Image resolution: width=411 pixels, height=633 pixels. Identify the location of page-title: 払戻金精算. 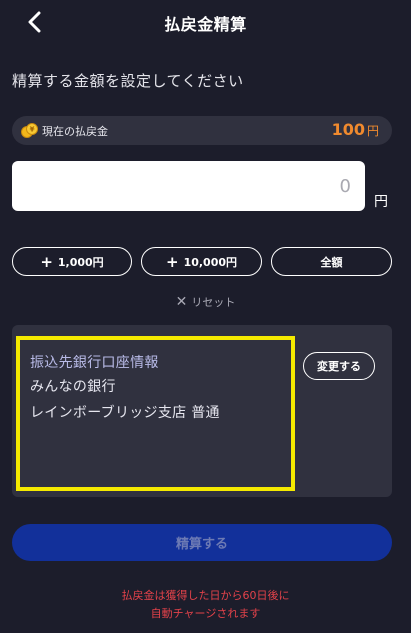
(205, 24).